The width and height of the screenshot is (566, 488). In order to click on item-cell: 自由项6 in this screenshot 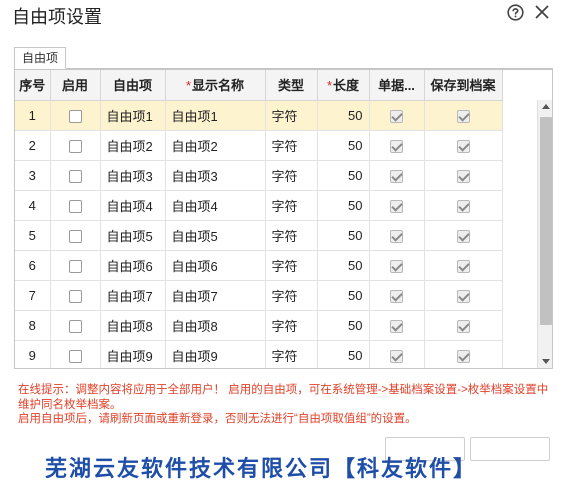, I will do `click(133, 265)`.